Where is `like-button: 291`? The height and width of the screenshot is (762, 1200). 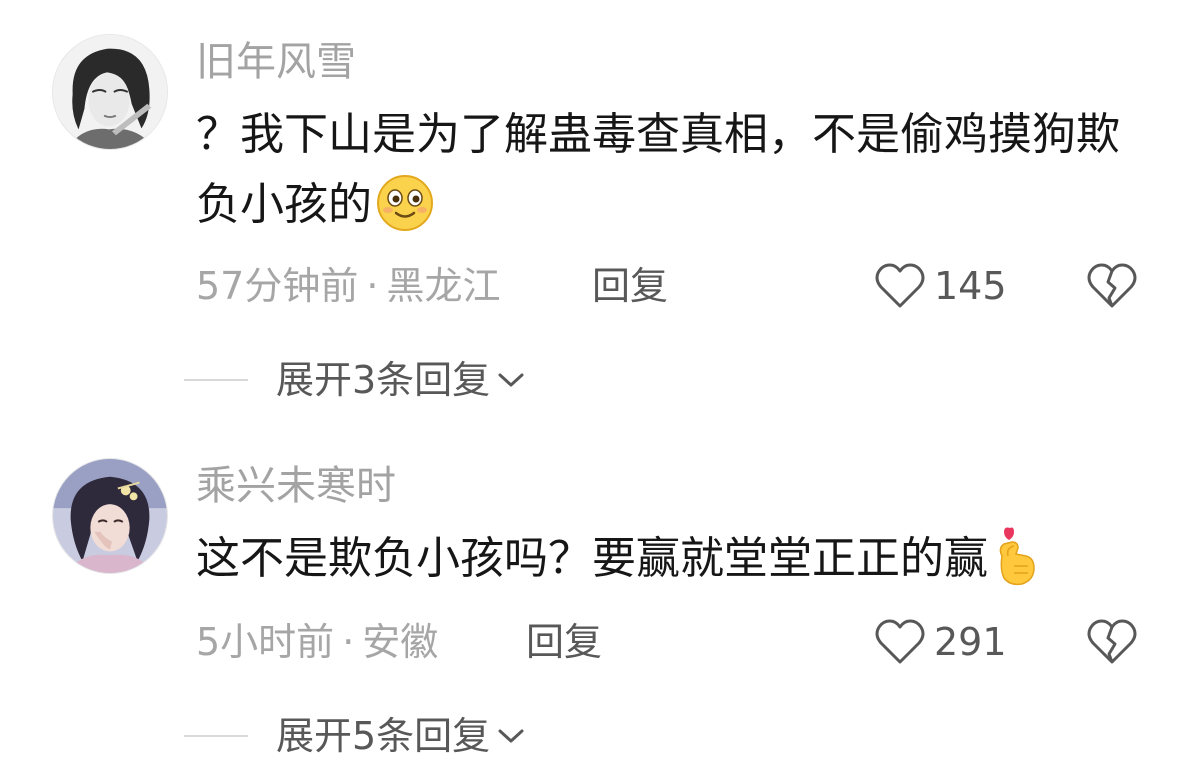 like-button: 291 is located at coordinates (940, 642).